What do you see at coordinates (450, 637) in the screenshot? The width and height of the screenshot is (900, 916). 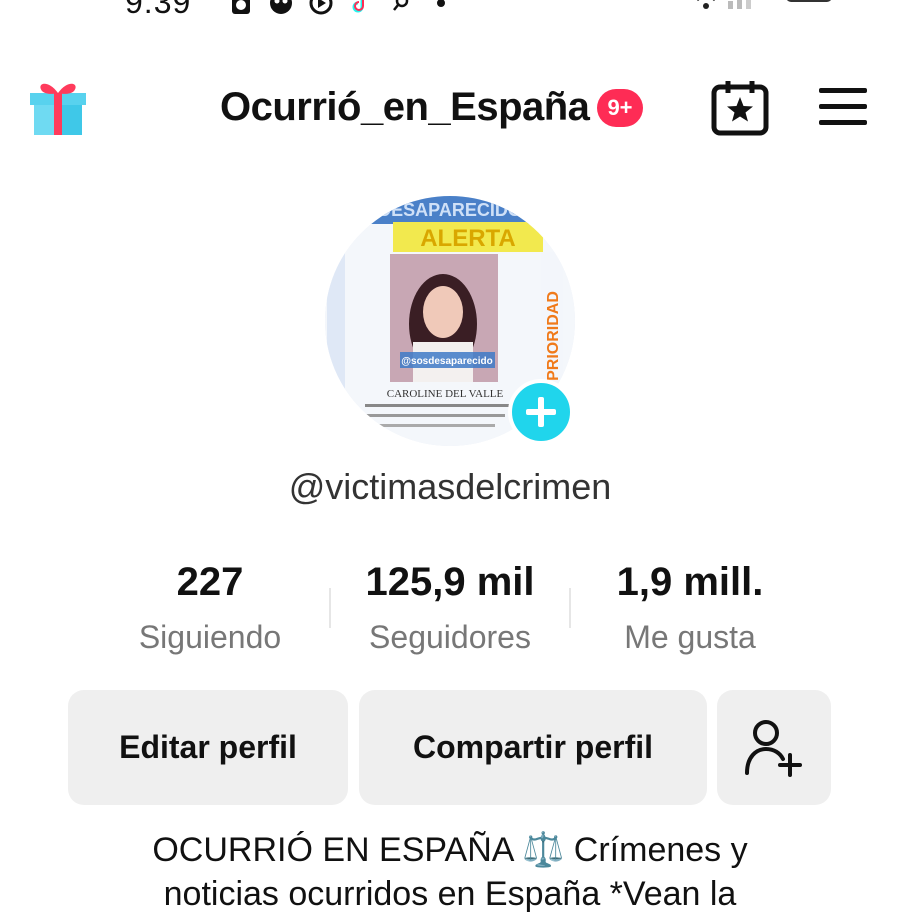 I see `stat-followers-label: Seguidores` at bounding box center [450, 637].